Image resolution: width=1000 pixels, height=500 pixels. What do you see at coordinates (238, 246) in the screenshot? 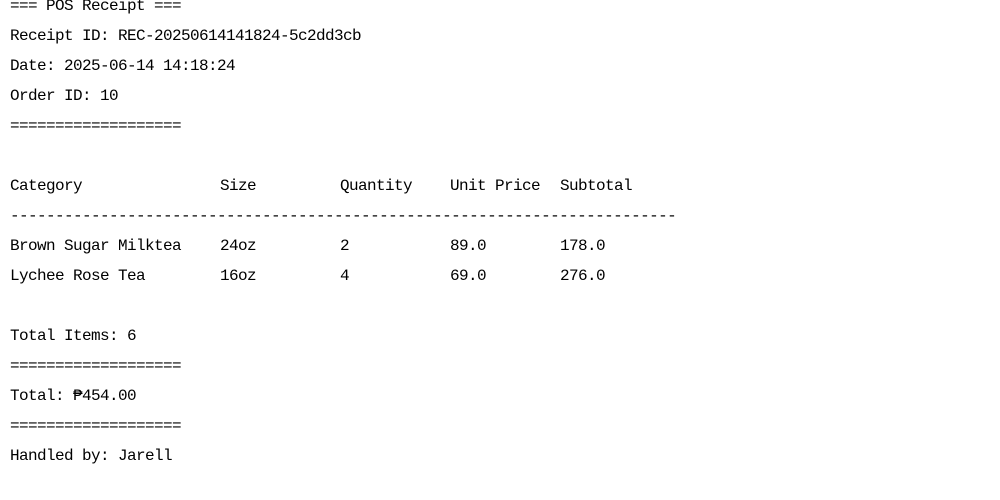
I see `row-size: 24oz` at bounding box center [238, 246].